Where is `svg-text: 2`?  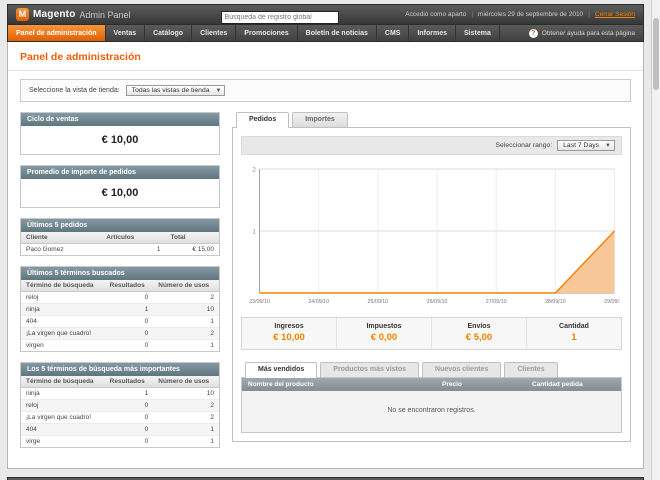 svg-text: 2 is located at coordinates (255, 169).